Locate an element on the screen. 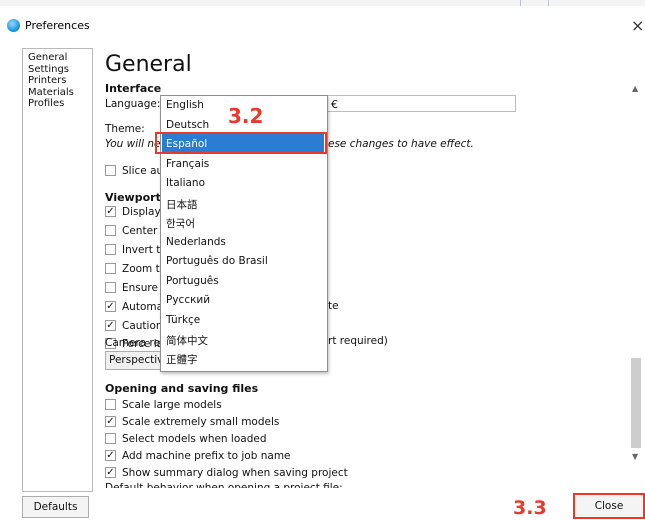 This screenshot has height=520, width=645. annotation-step-label: 3.3 is located at coordinates (530, 508).